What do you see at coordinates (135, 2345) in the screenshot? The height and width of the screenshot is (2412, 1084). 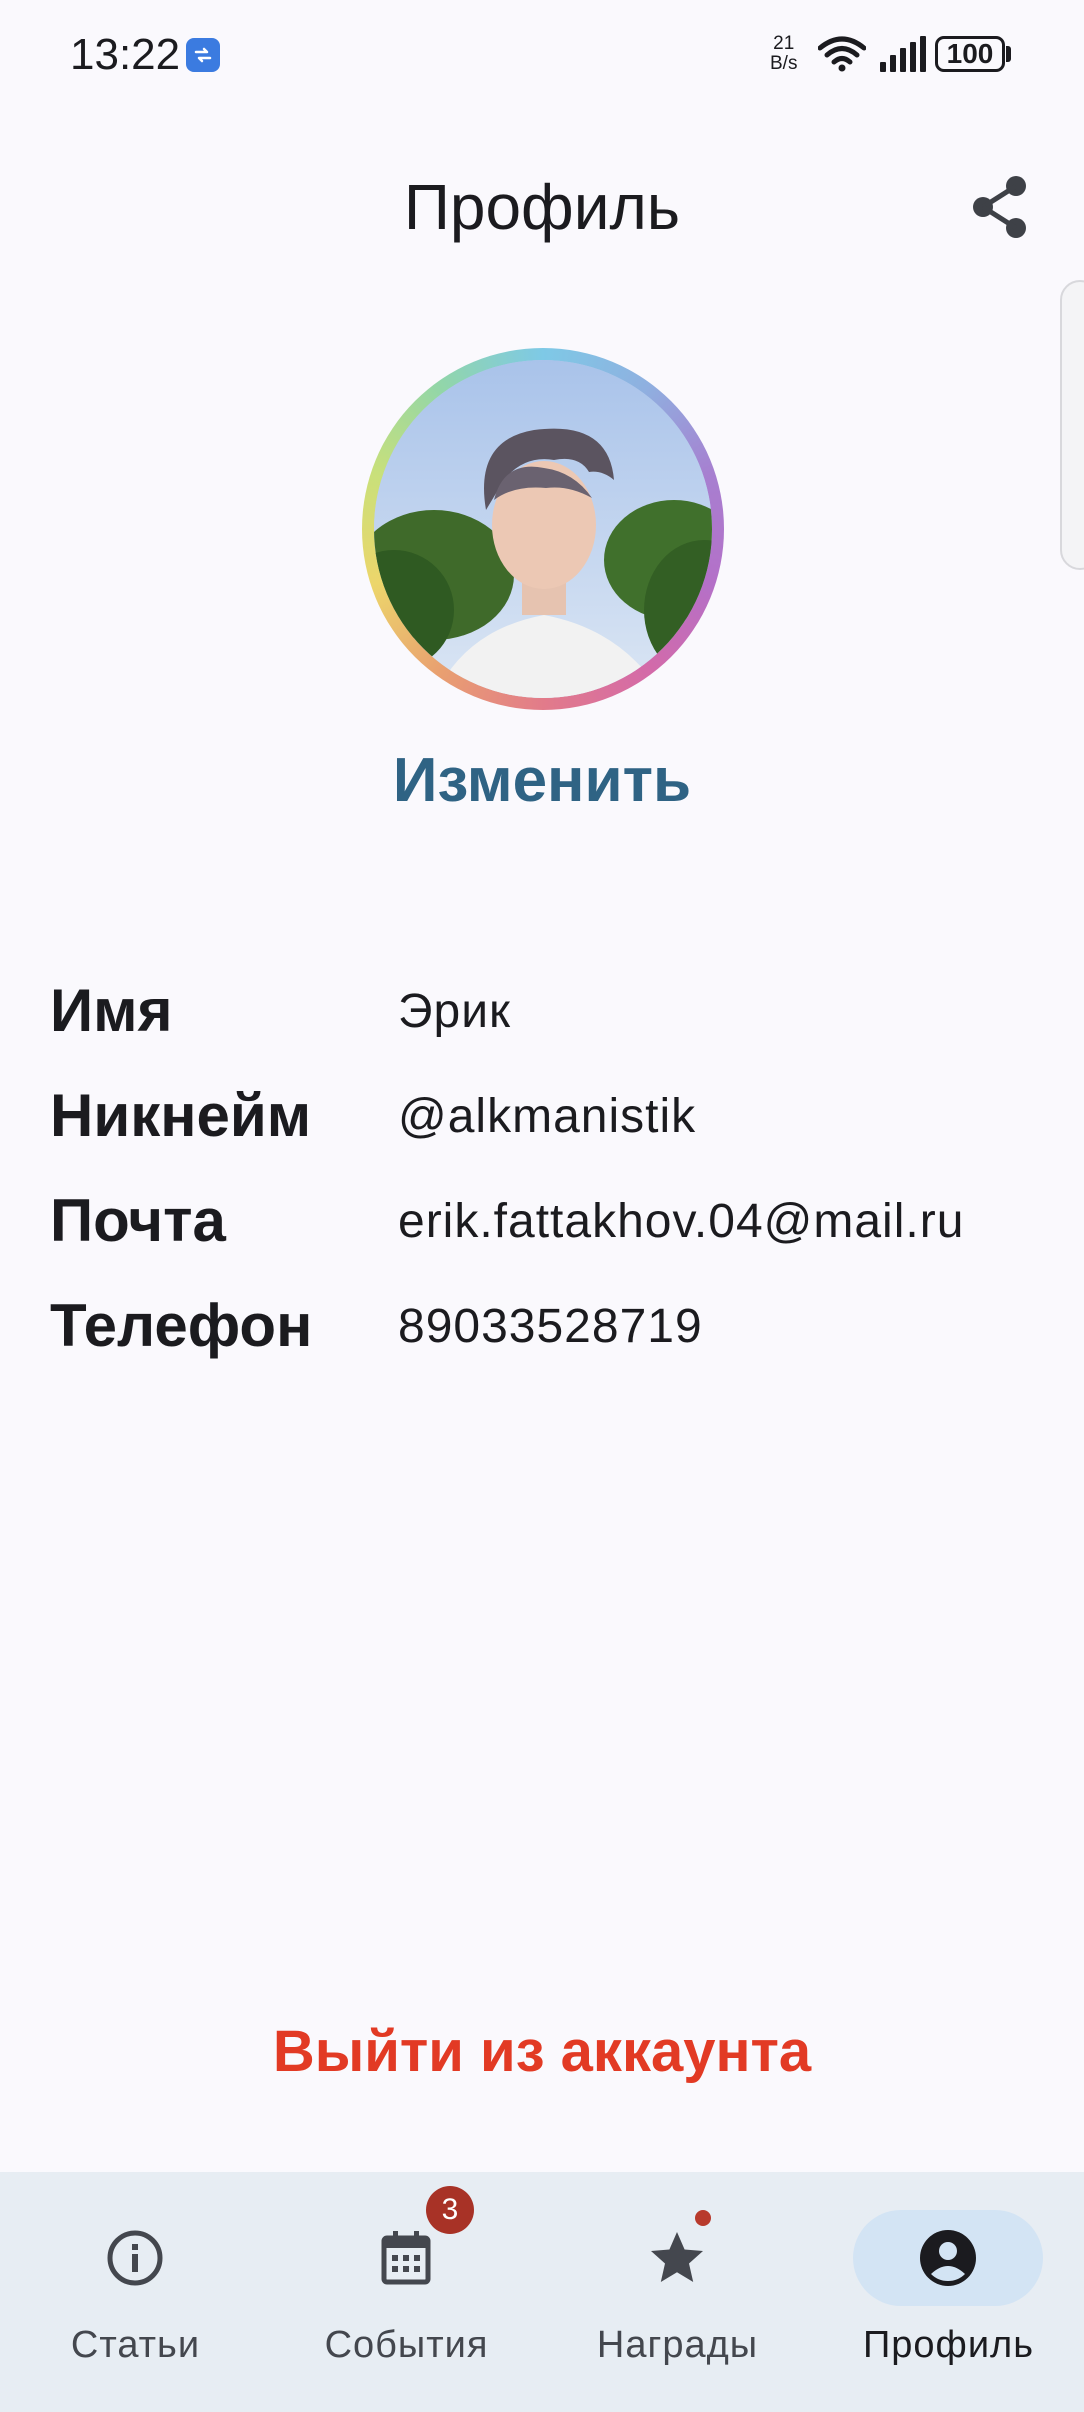 I see `nav-label: Статьи` at bounding box center [135, 2345].